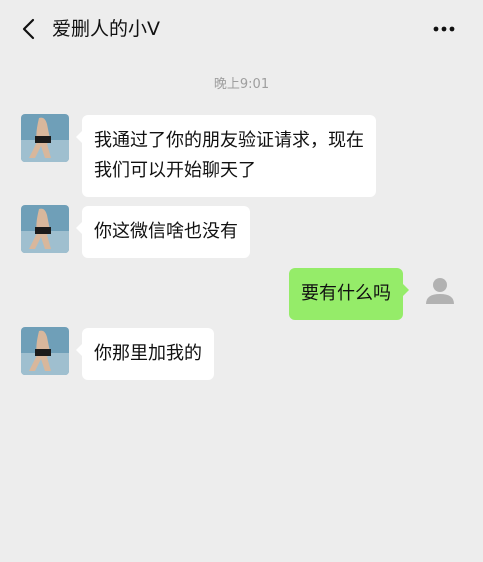 This screenshot has height=562, width=483. Describe the element at coordinates (444, 29) in the screenshot. I see `more-horizontal-icon` at that location.